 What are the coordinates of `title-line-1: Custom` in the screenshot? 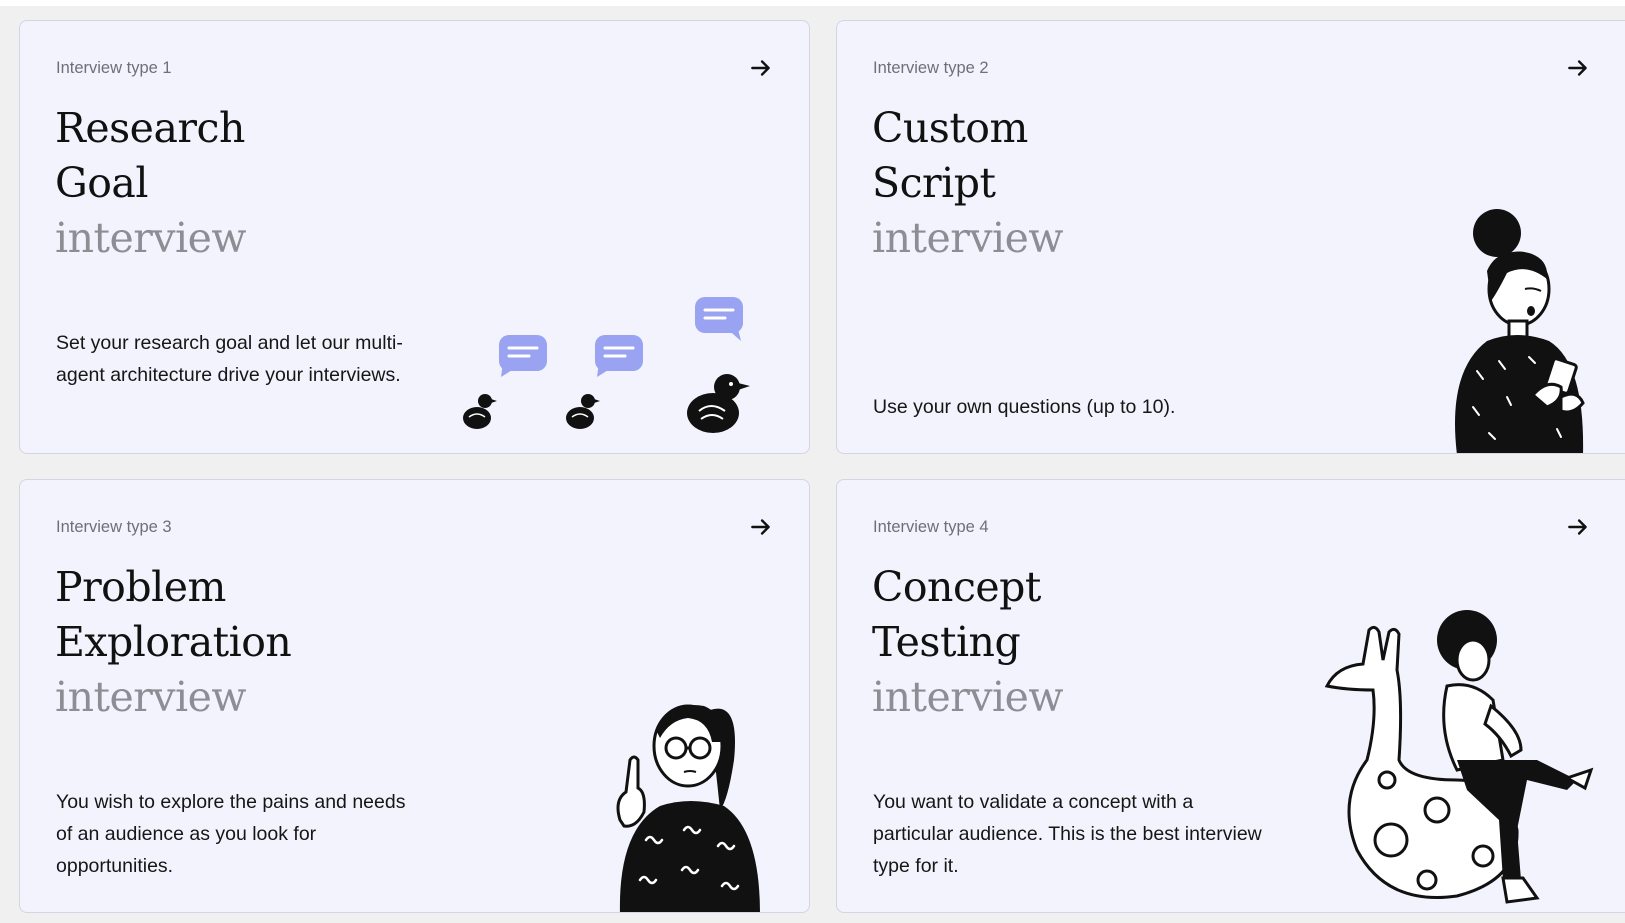 It's located at (950, 128).